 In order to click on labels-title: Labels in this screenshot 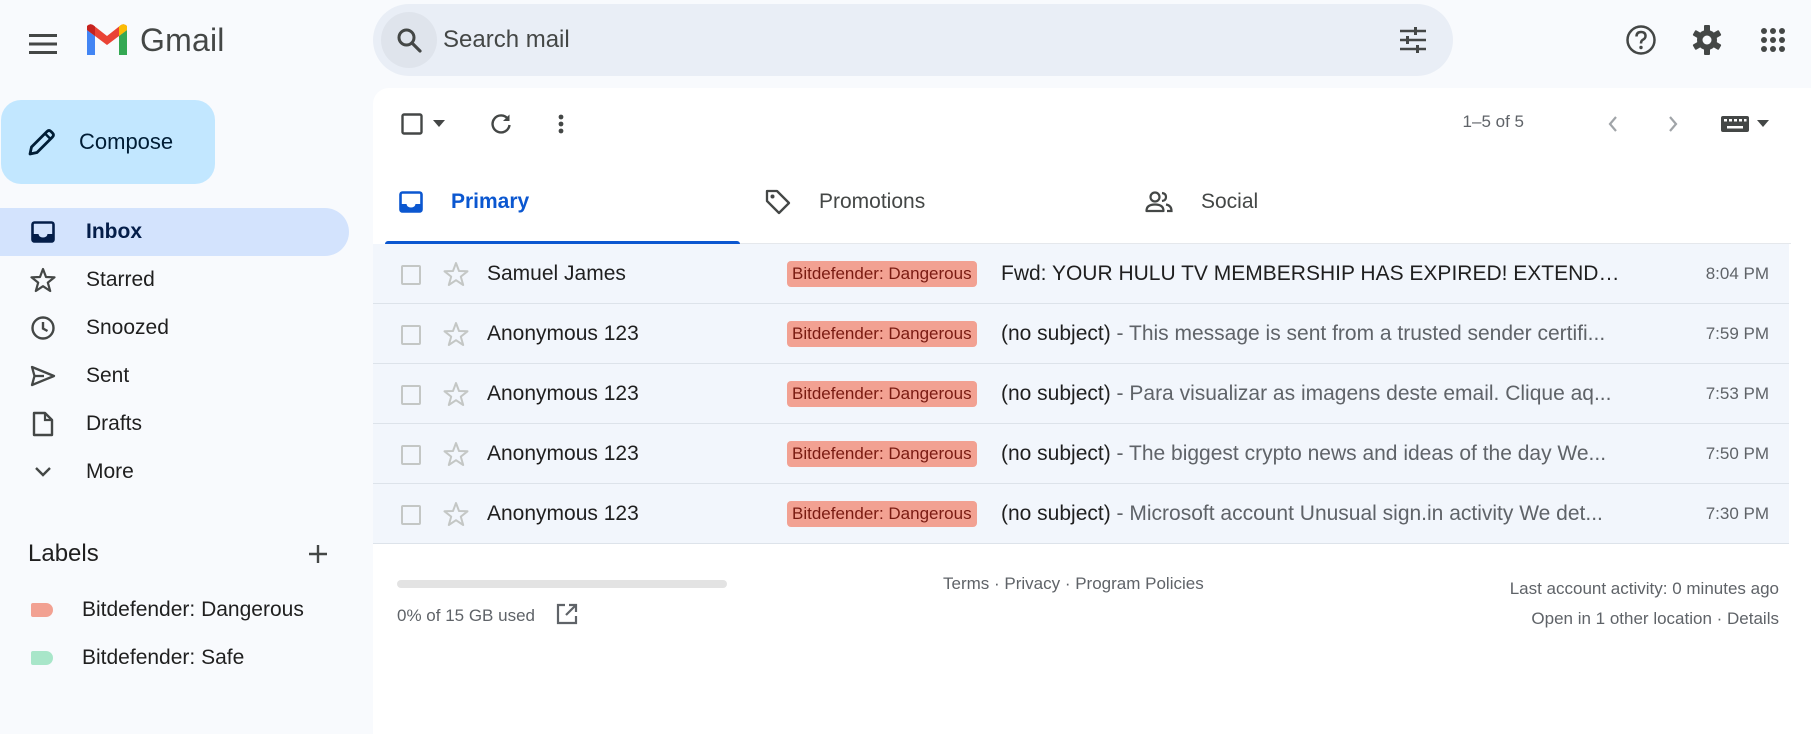, I will do `click(63, 553)`.